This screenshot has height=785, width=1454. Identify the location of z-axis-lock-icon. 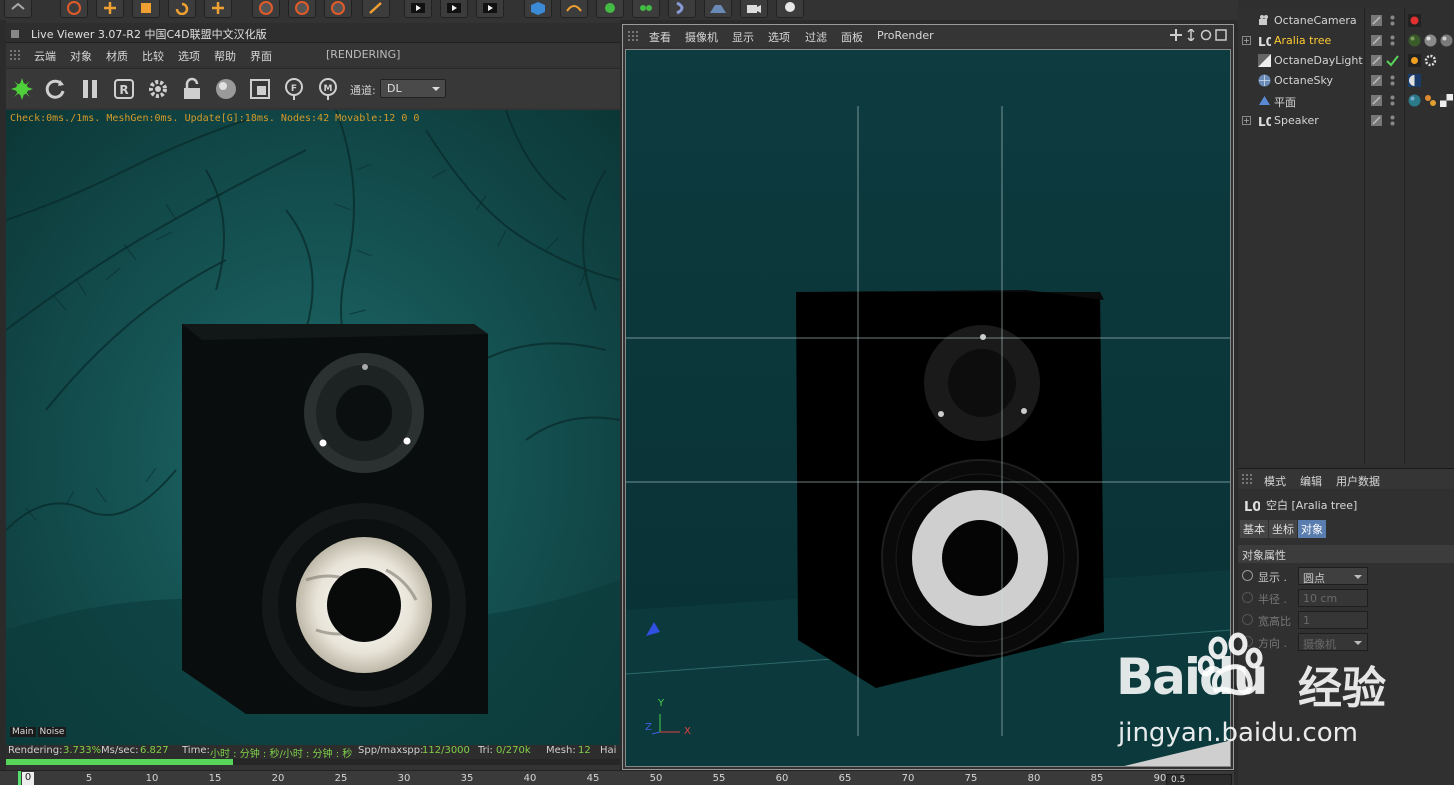
(338, 9).